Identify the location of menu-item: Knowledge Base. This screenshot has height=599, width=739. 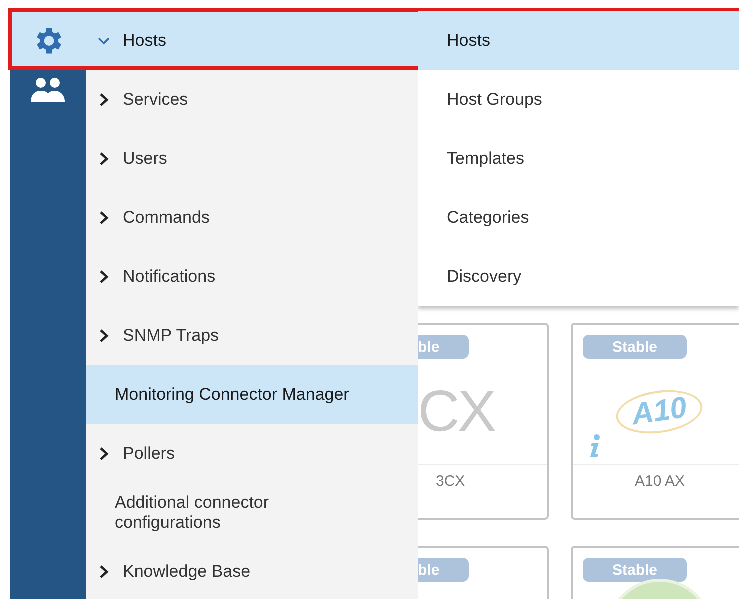
(252, 570).